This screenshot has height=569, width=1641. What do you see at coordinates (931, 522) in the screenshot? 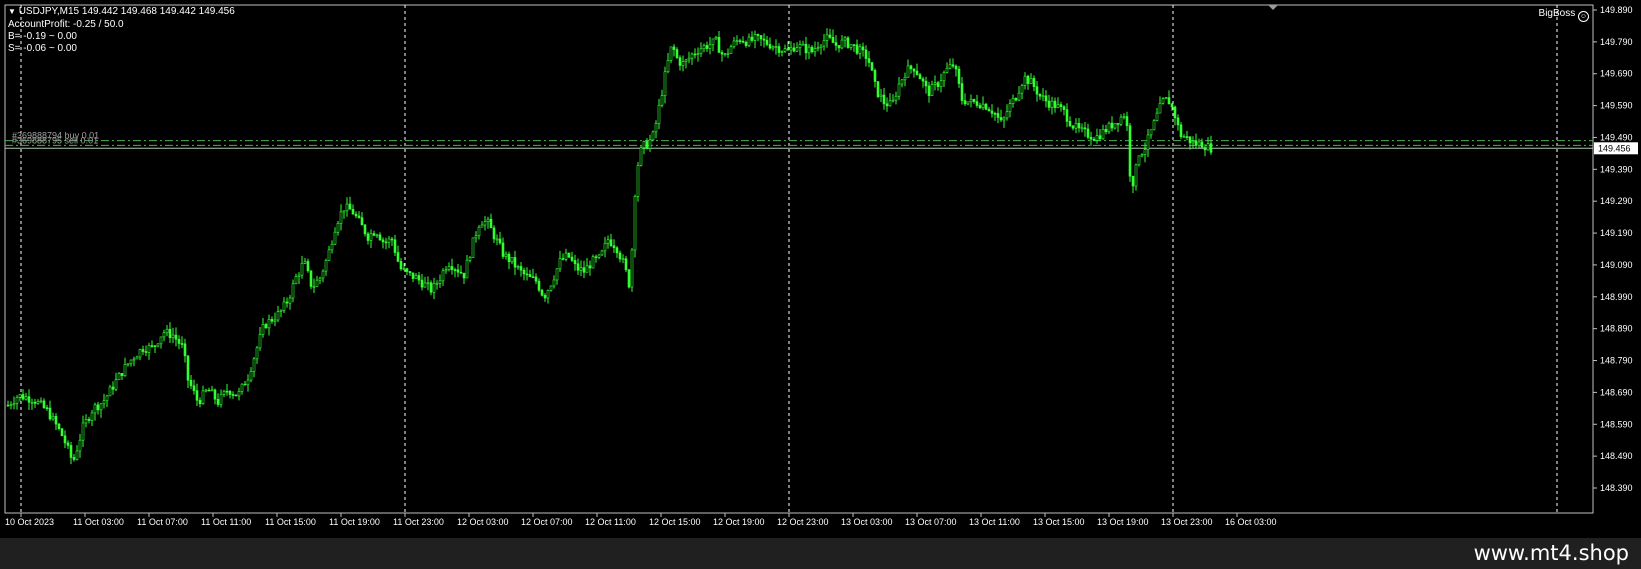
I see `x-tick-label: 13 Oct 07:00` at bounding box center [931, 522].